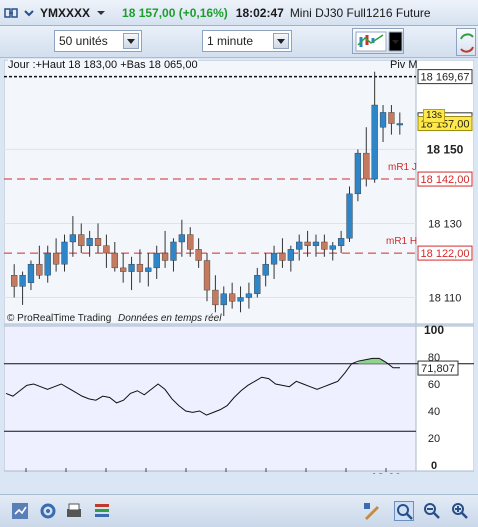 The image size is (478, 527). Describe the element at coordinates (306, 473) in the screenshot. I see `time-axis-label: 17:50` at that location.